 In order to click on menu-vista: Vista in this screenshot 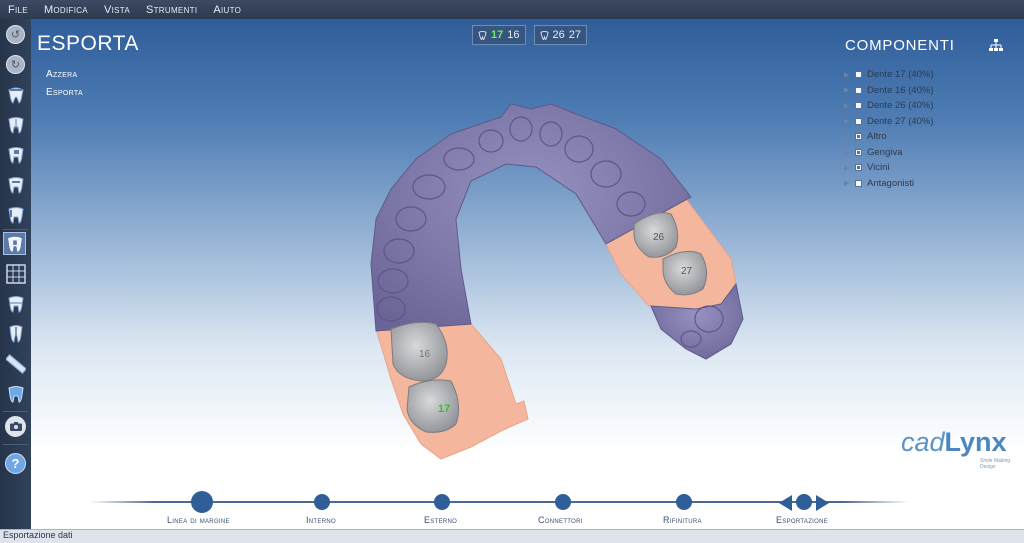, I will do `click(117, 10)`.